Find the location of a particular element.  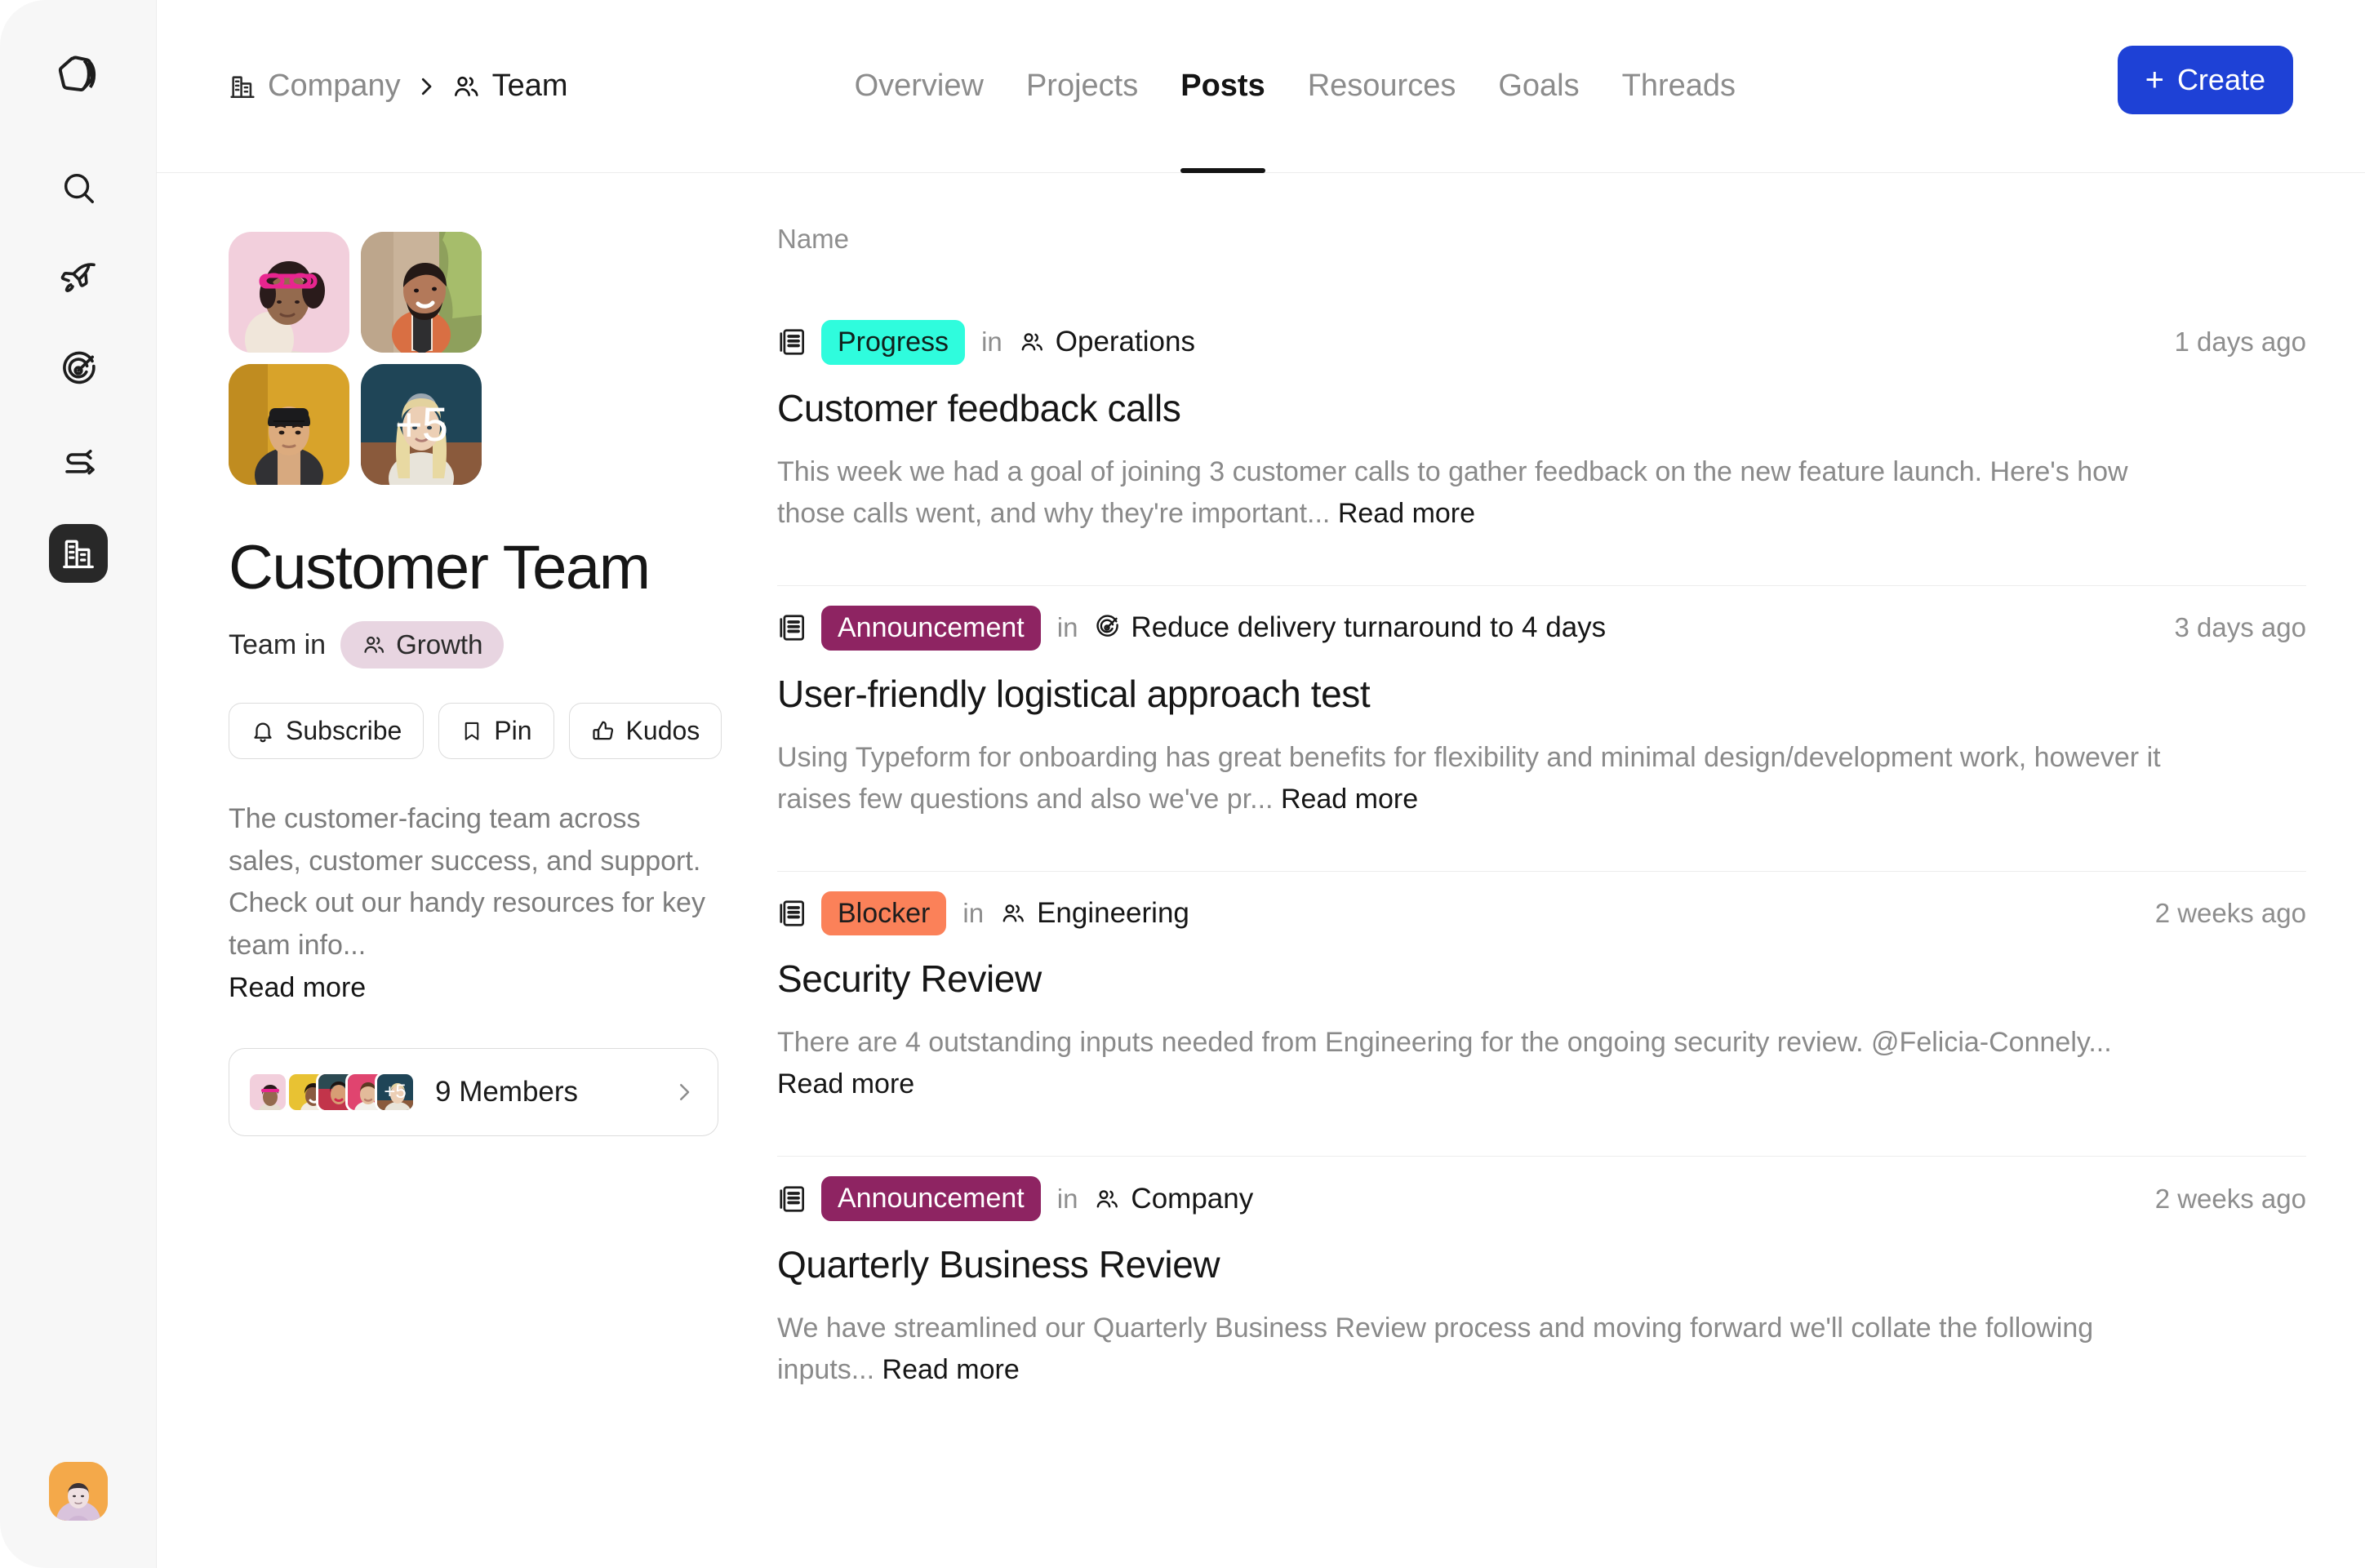

post-title: Quarterly Business Review is located at coordinates (1541, 1264).